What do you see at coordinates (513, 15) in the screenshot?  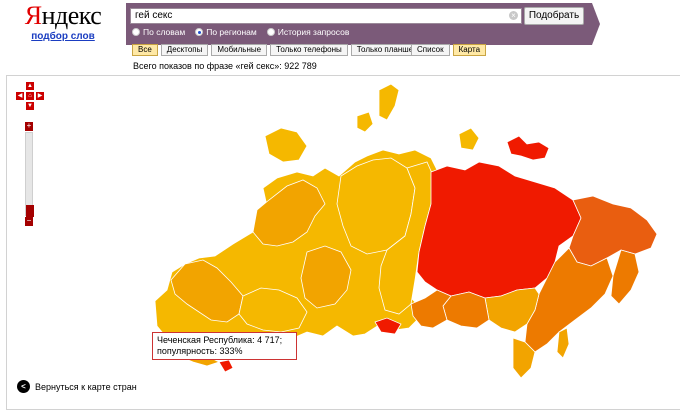 I see `clear-icon: ×` at bounding box center [513, 15].